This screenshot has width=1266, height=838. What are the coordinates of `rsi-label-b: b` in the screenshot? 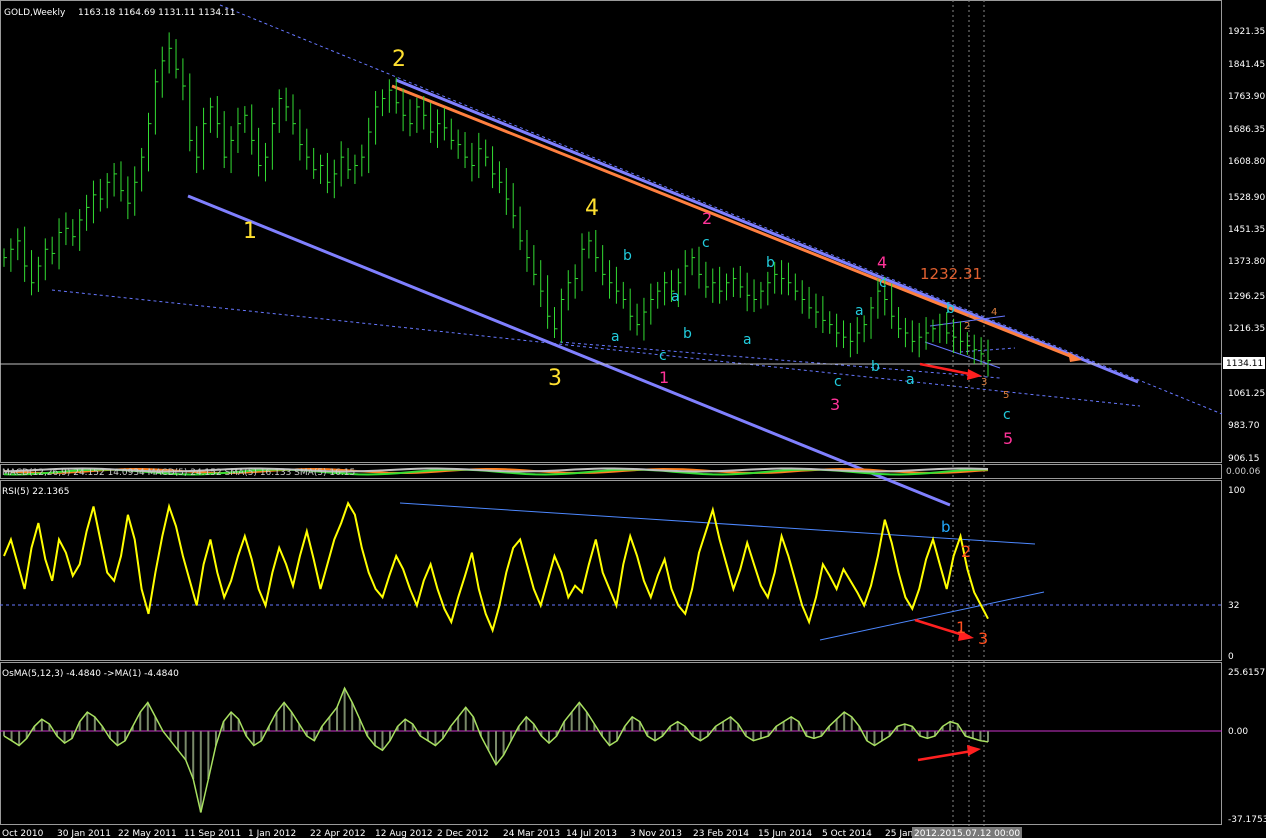 It's located at (946, 527).